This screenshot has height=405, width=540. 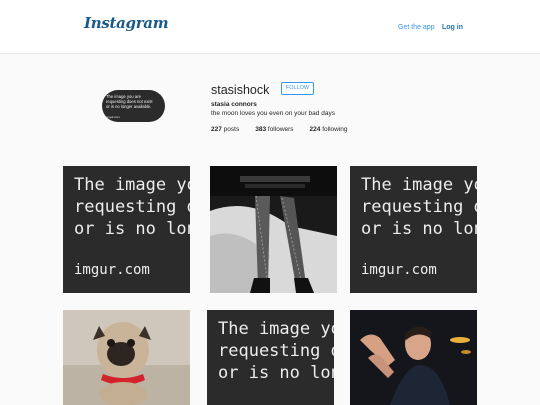 I want to click on post-tile-legs-photo, so click(x=273, y=229).